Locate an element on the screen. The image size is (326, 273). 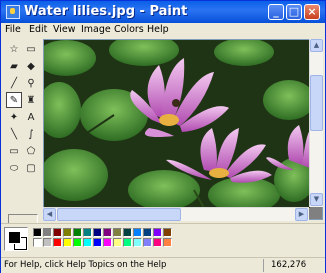
color-palette is located at coordinates (163, 240).